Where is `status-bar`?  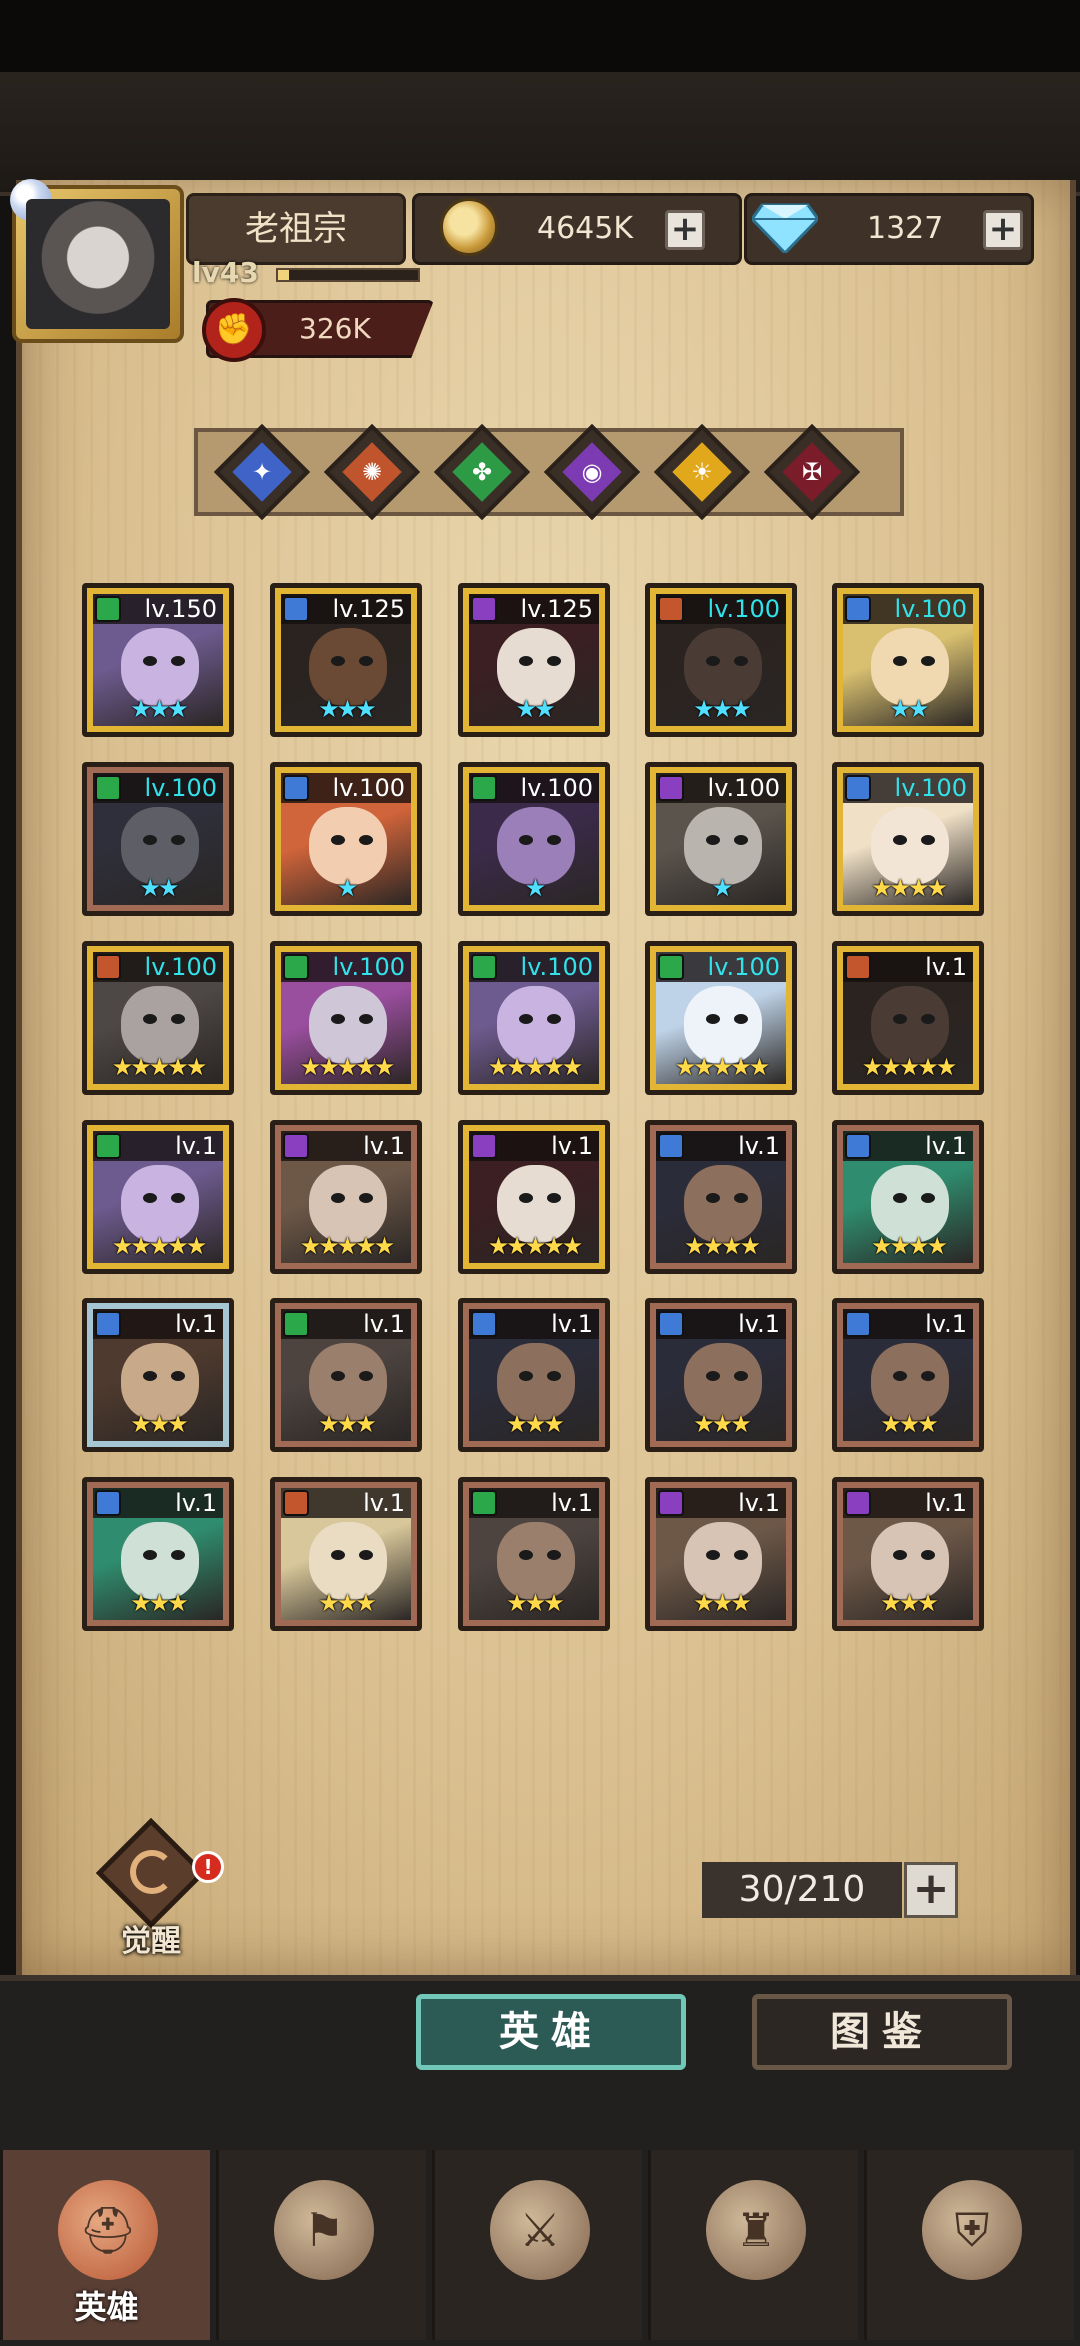
status-bar is located at coordinates (540, 36).